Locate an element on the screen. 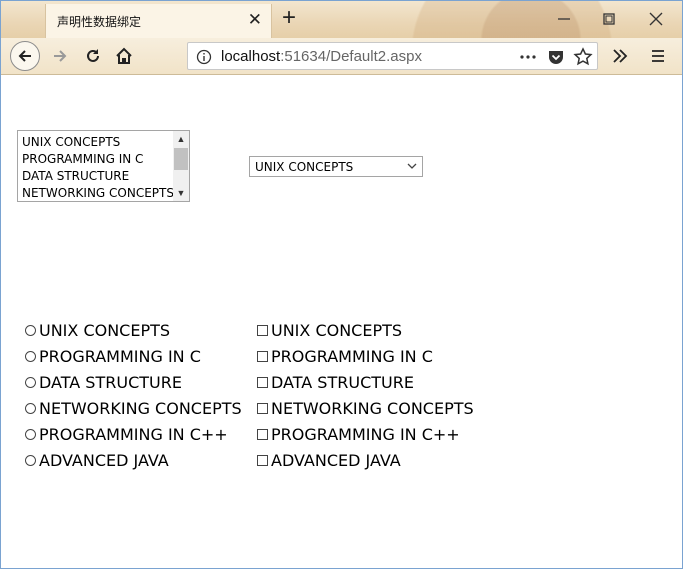 This screenshot has width=683, height=569. bookmark-button is located at coordinates (583, 57).